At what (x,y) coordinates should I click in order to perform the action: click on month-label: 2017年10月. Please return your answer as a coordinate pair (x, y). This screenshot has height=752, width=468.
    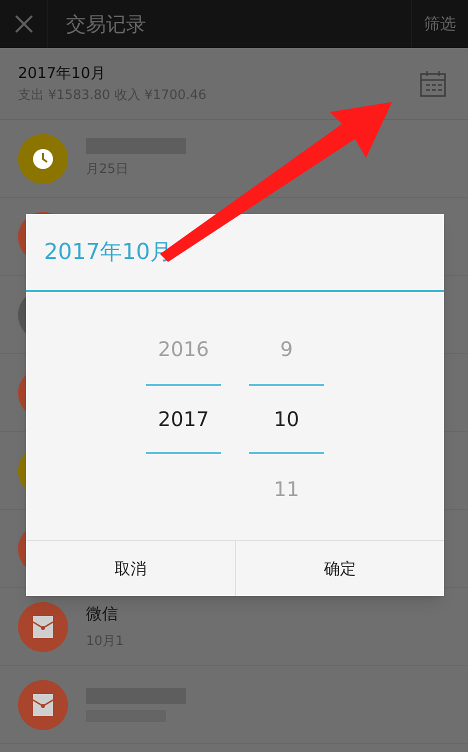
    Looking at the image, I should click on (62, 73).